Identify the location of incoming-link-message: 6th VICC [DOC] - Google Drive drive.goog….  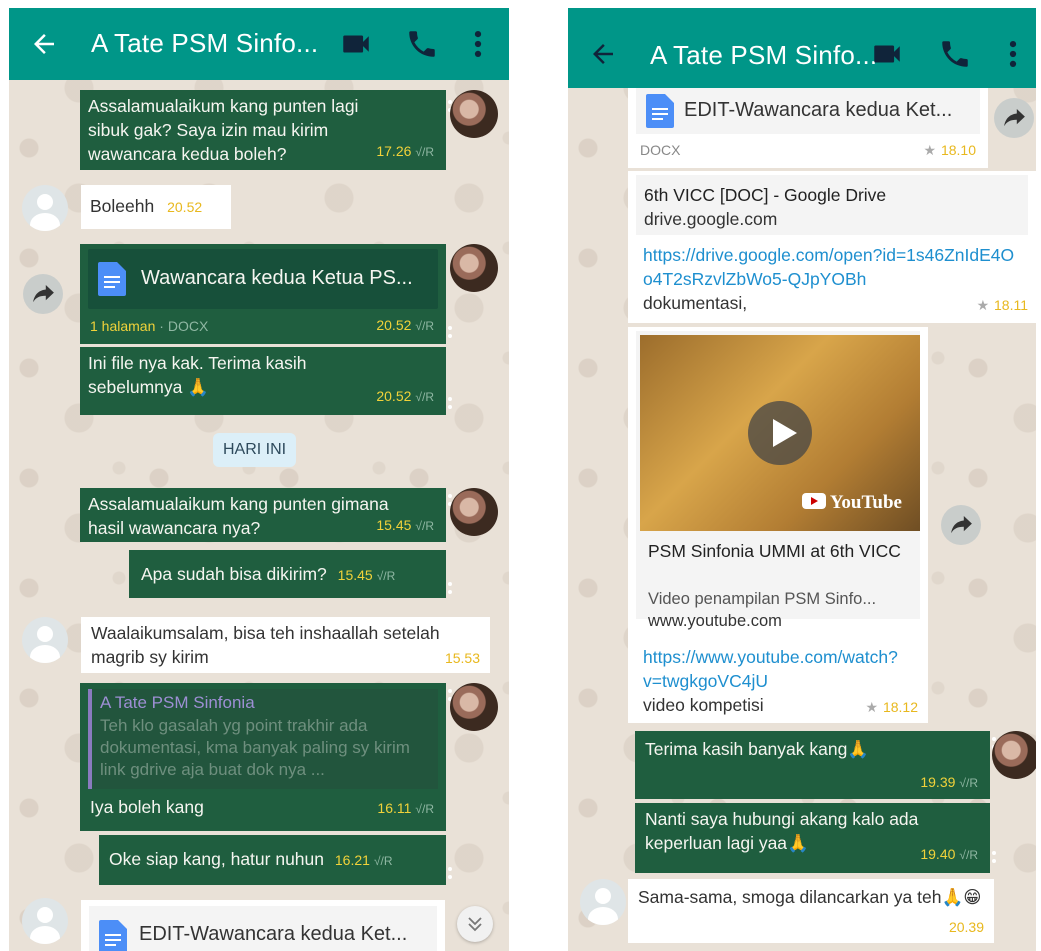
(832, 247).